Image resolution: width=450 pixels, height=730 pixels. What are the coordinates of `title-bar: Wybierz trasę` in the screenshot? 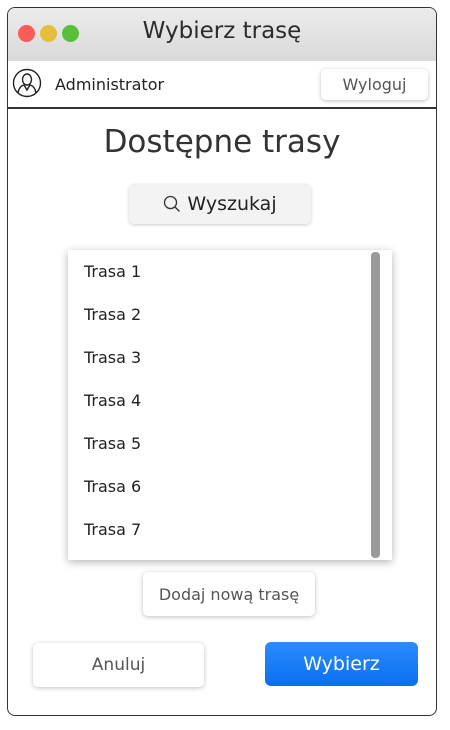 It's located at (222, 35).